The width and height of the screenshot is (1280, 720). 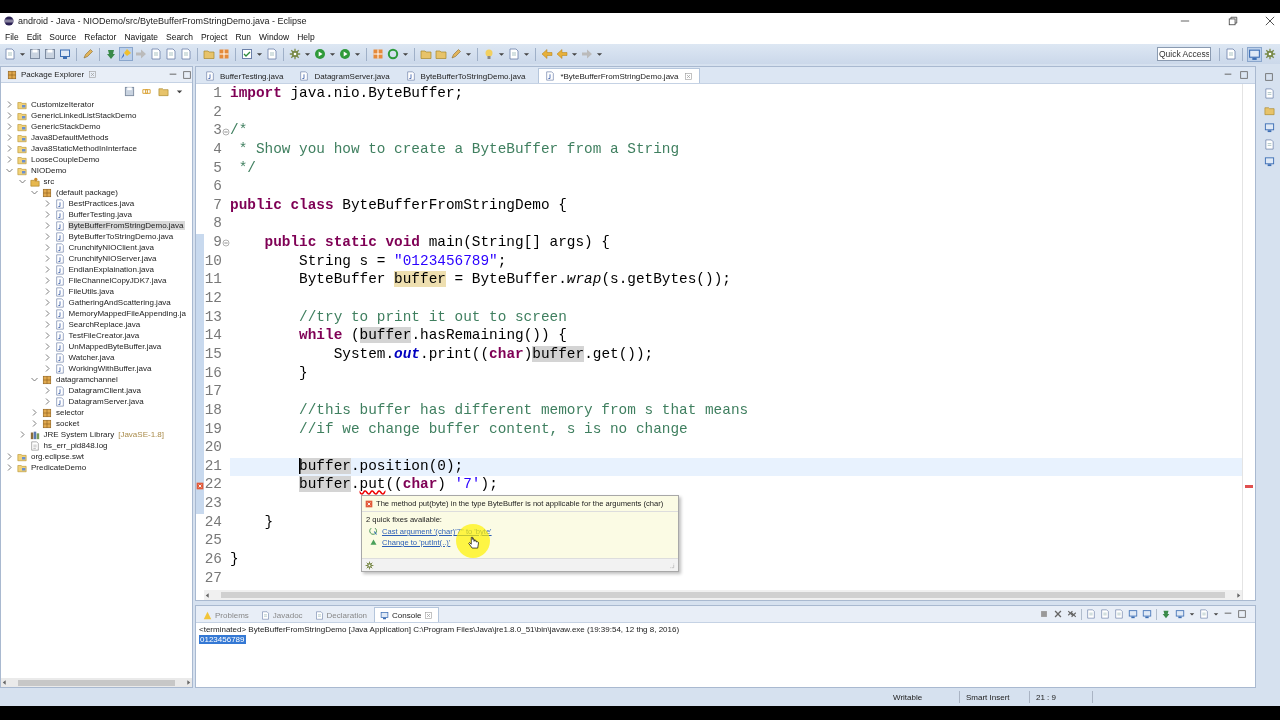 What do you see at coordinates (1184, 54) in the screenshot?
I see `quick-access-field: Quick Access` at bounding box center [1184, 54].